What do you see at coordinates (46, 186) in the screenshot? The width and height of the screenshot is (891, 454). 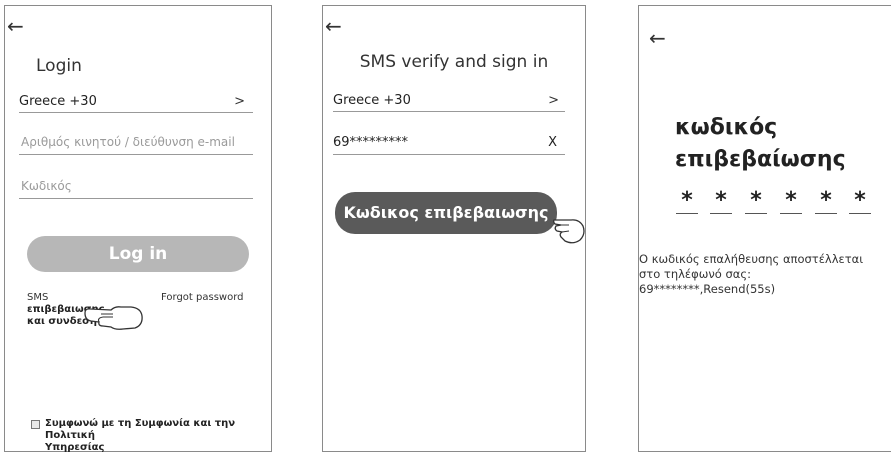 I see `password-placeholder: Κωδικός` at bounding box center [46, 186].